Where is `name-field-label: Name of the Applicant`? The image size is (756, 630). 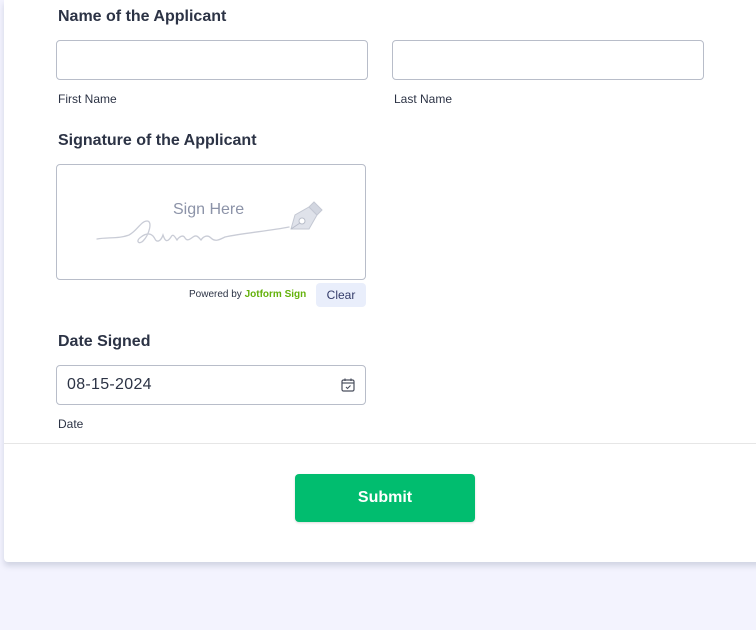 name-field-label: Name of the Applicant is located at coordinates (142, 16).